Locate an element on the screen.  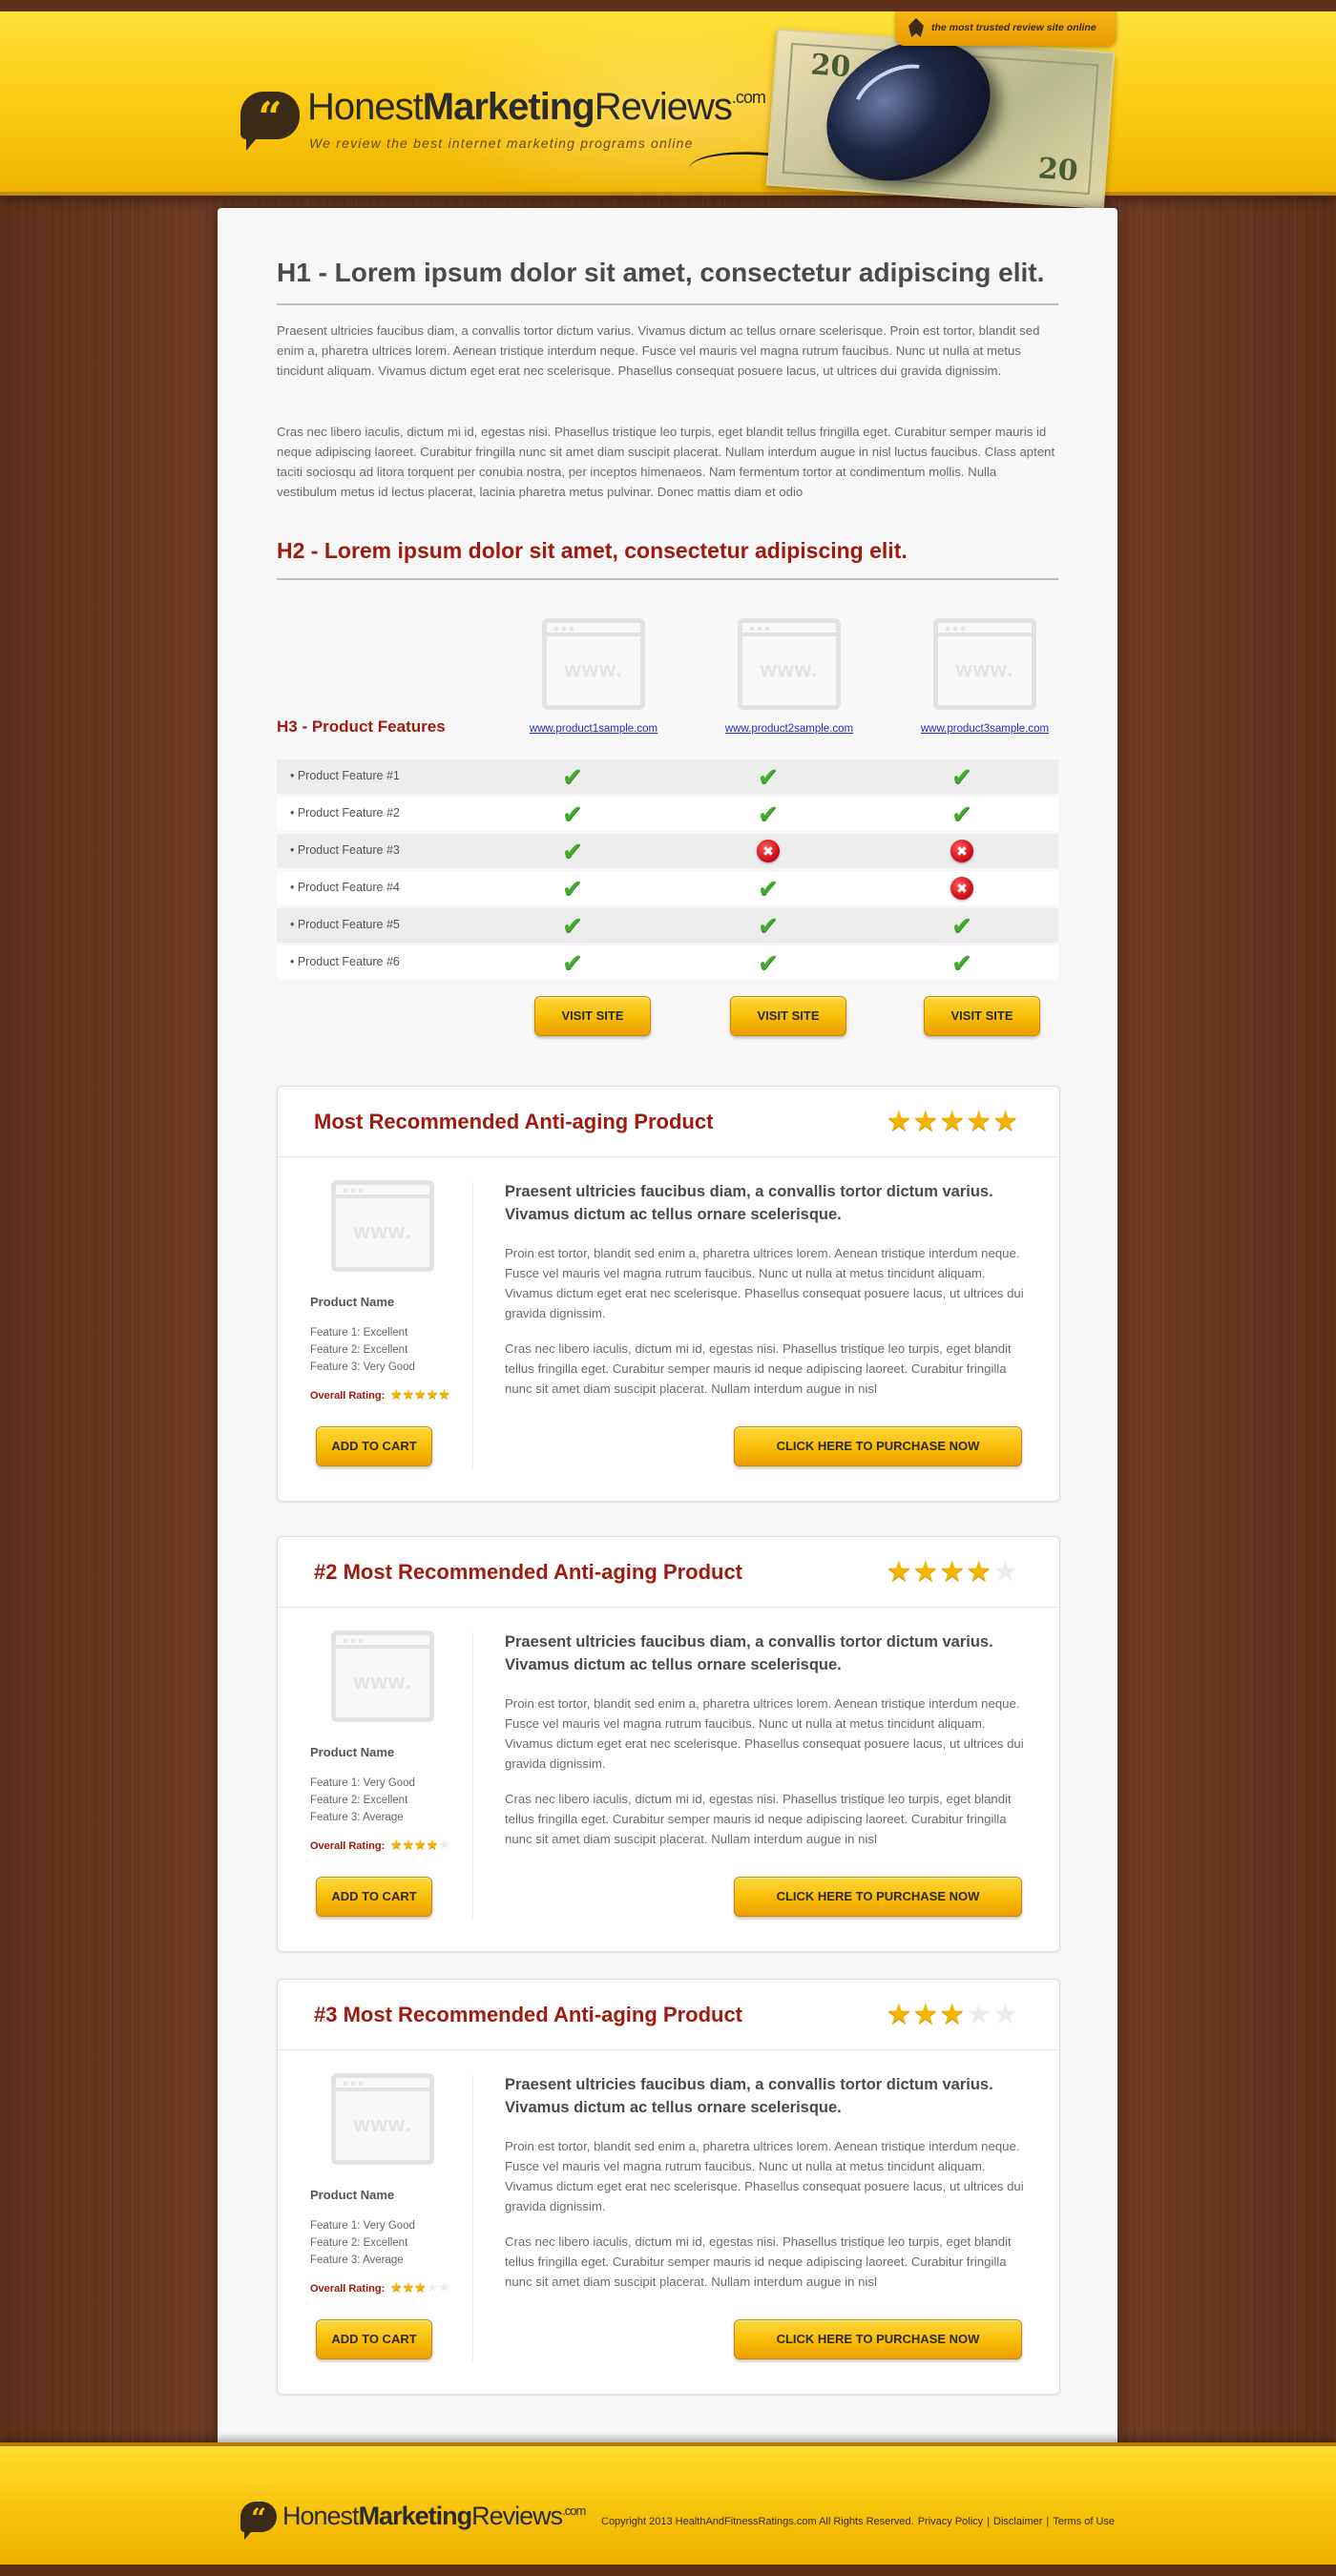
feature-label: • Product Feature #3 is located at coordinates (345, 850).